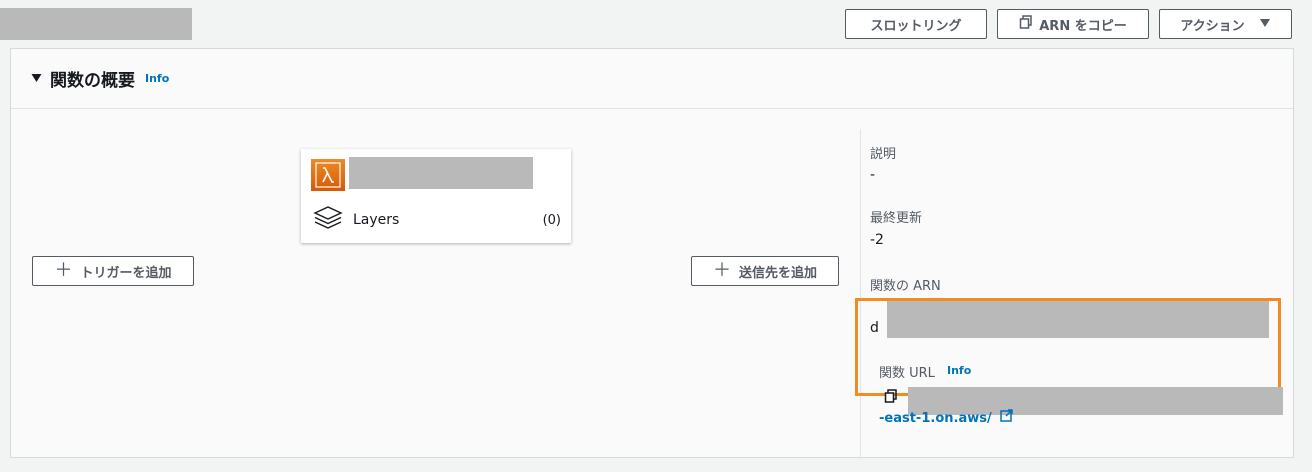 Image resolution: width=1312 pixels, height=472 pixels. I want to click on throttle-button: スロットリング, so click(916, 24).